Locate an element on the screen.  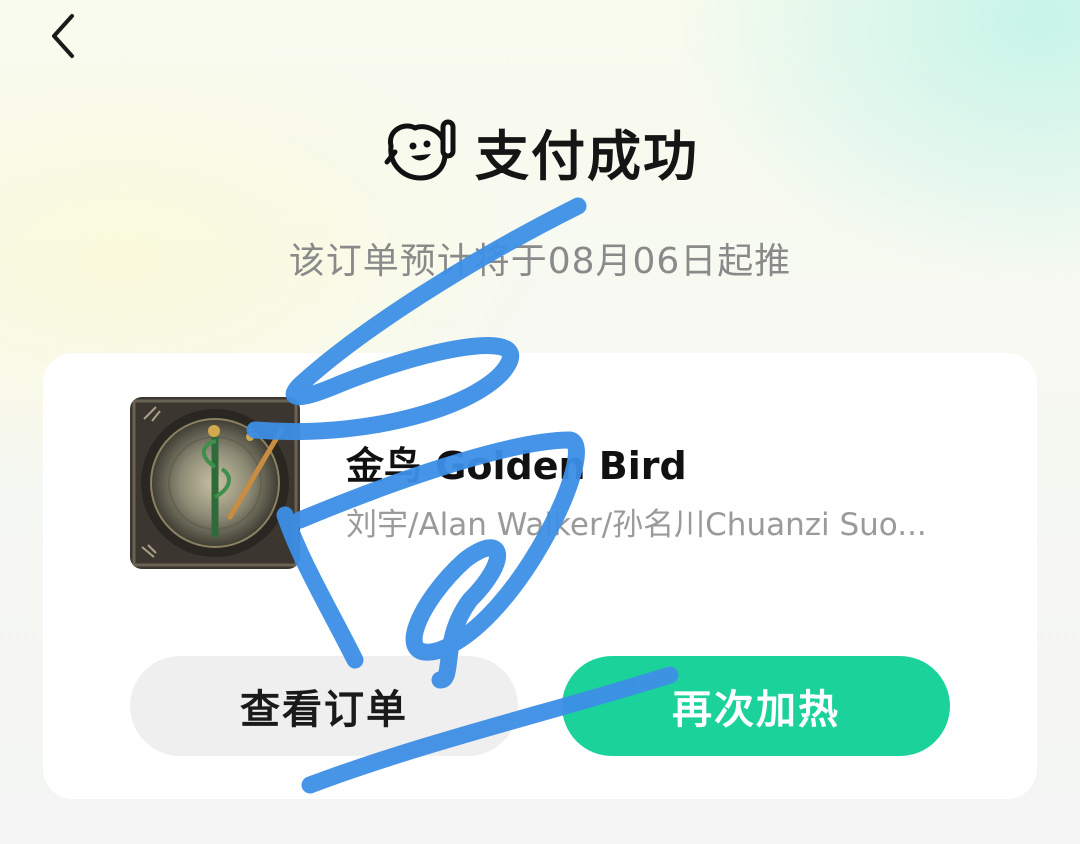
order-schedule-subtitle: 该订单预计将于08月06日起推 is located at coordinates (540, 261).